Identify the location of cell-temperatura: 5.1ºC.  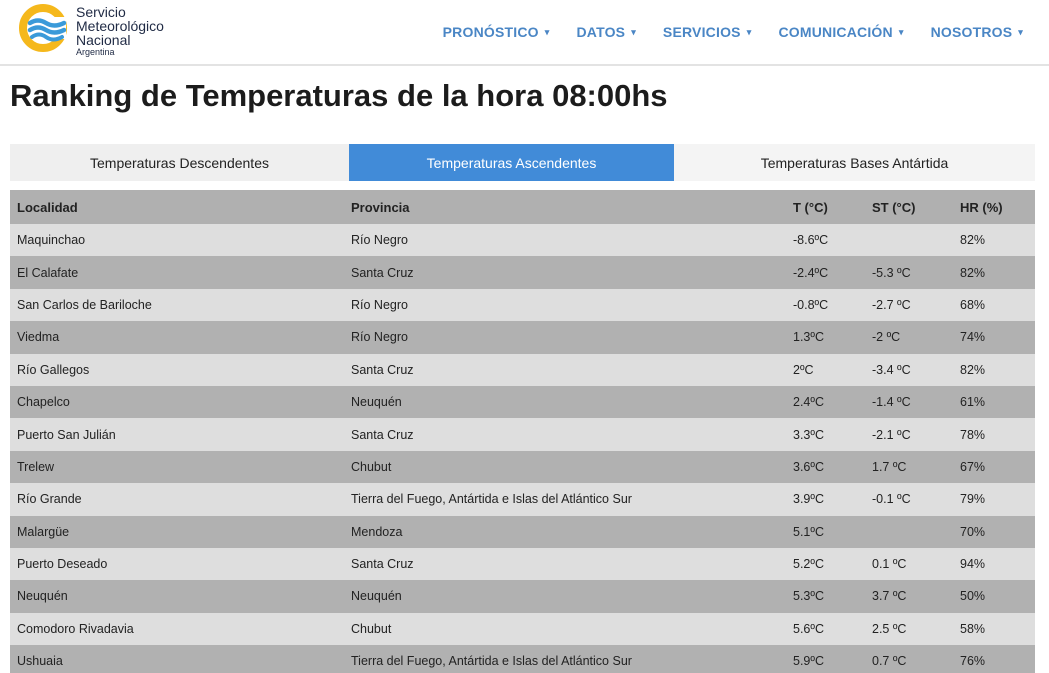
(808, 531).